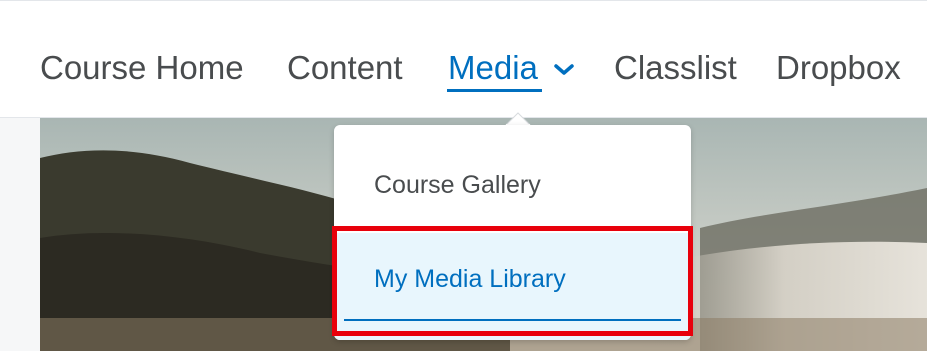 The width and height of the screenshot is (927, 351). What do you see at coordinates (142, 68) in the screenshot?
I see `nav-course-home: Course Home` at bounding box center [142, 68].